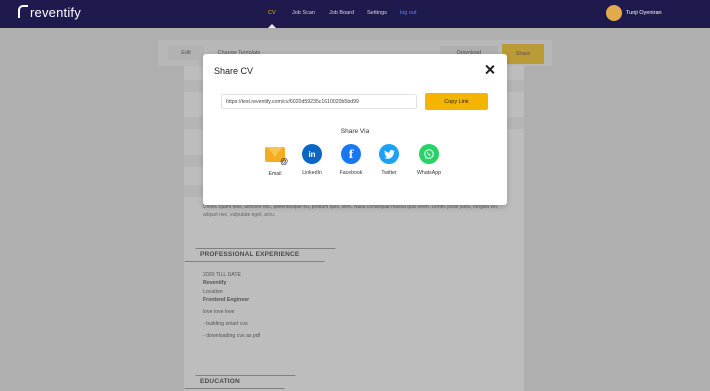 The image size is (710, 391). I want to click on share-facebook-option: f Facebook, so click(351, 160).